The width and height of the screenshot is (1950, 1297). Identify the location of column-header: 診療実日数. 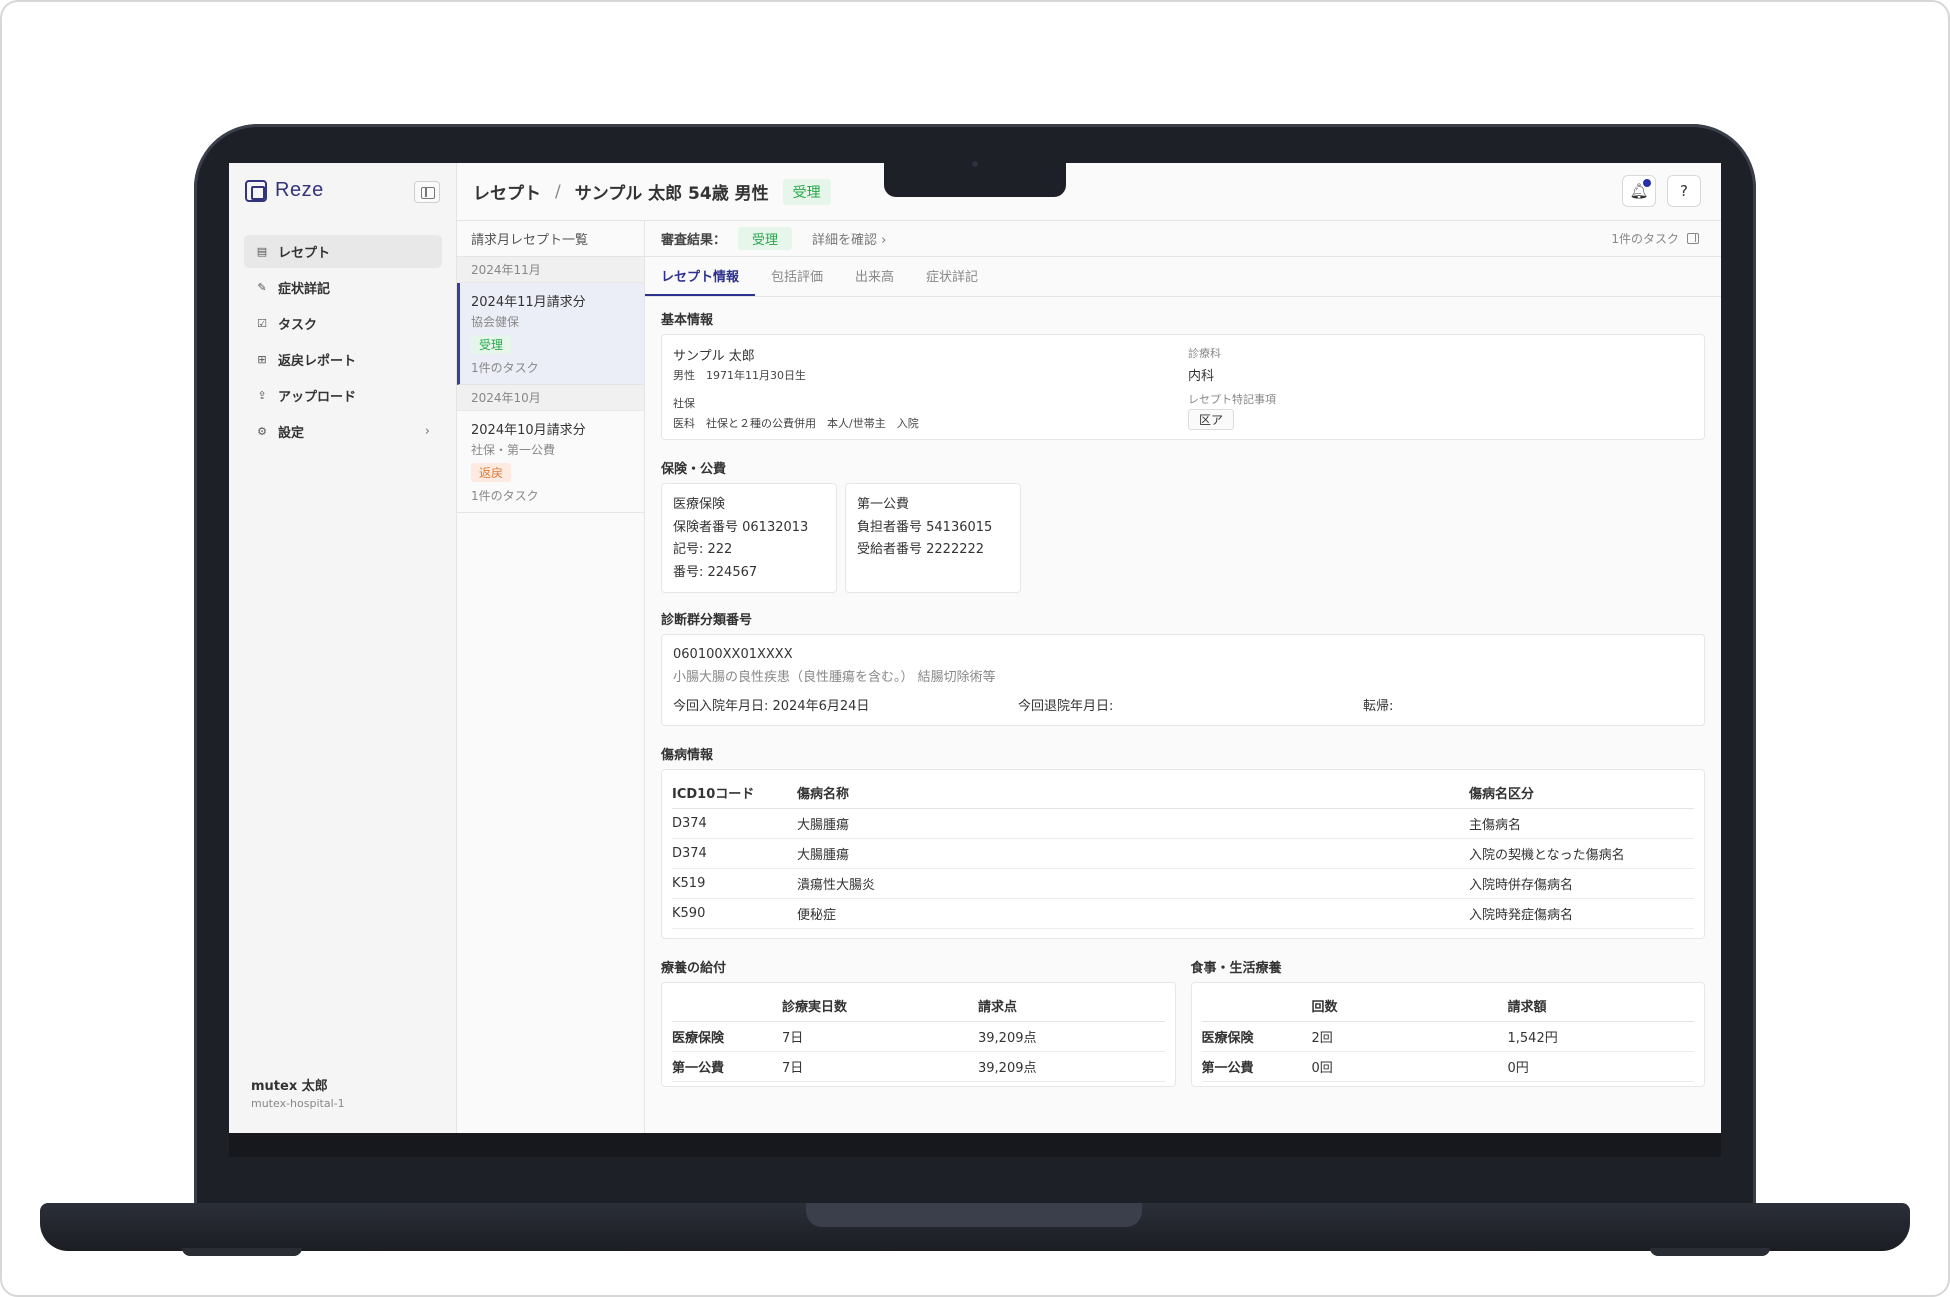
(880, 1006).